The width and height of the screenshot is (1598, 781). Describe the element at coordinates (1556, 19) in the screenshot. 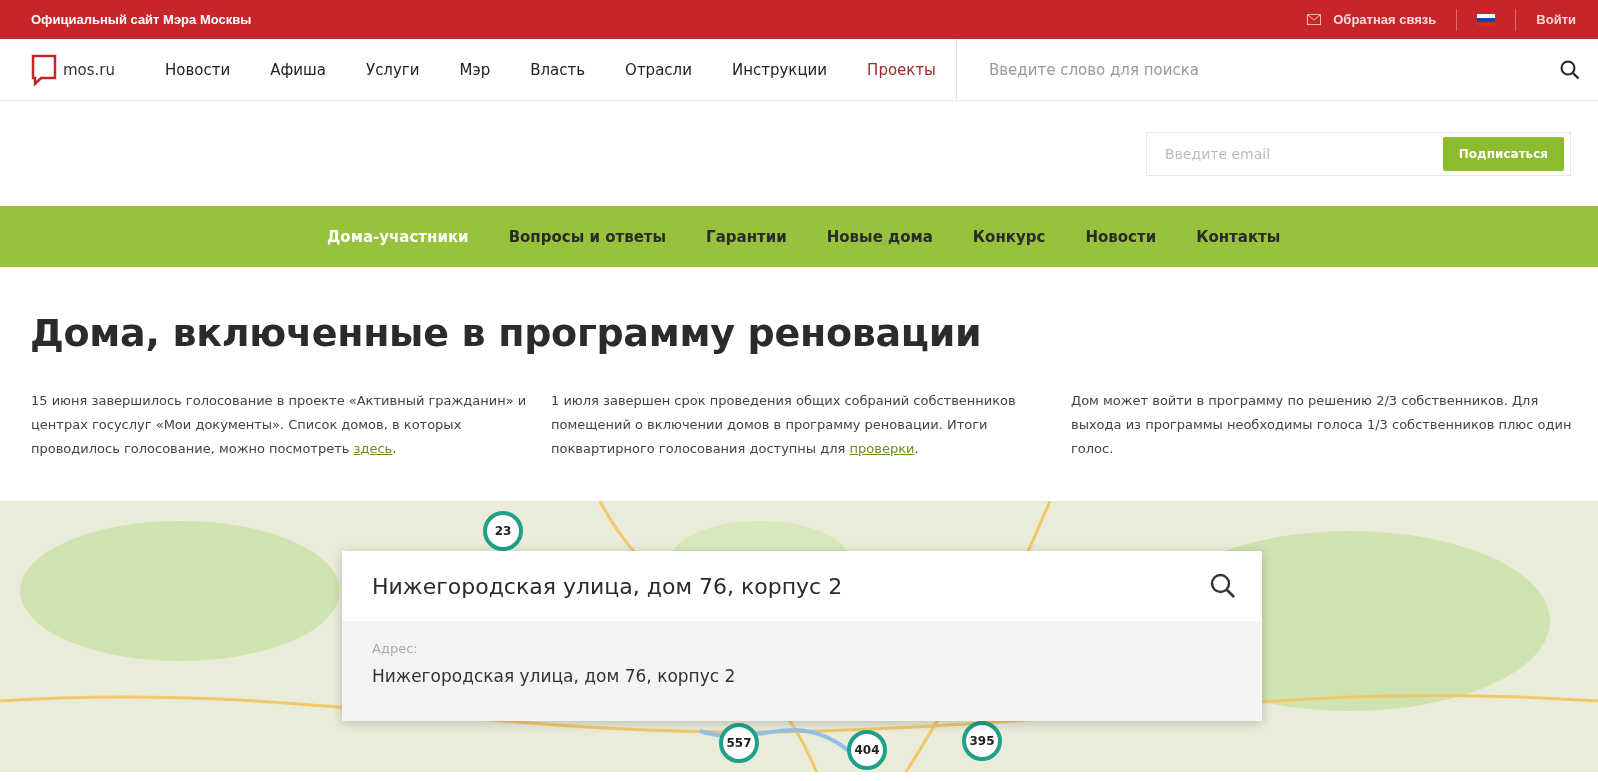

I see `login-link: Войти` at that location.